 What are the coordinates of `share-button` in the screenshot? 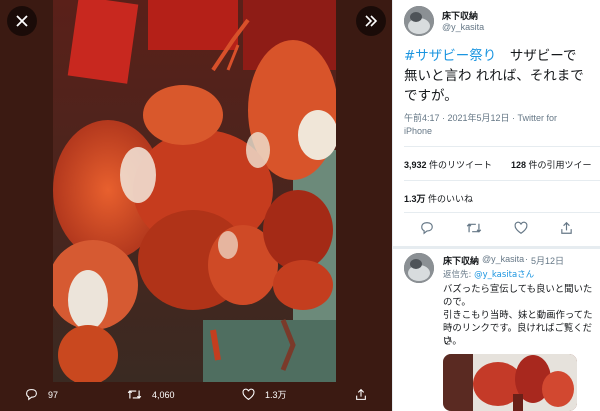 It's located at (566, 229).